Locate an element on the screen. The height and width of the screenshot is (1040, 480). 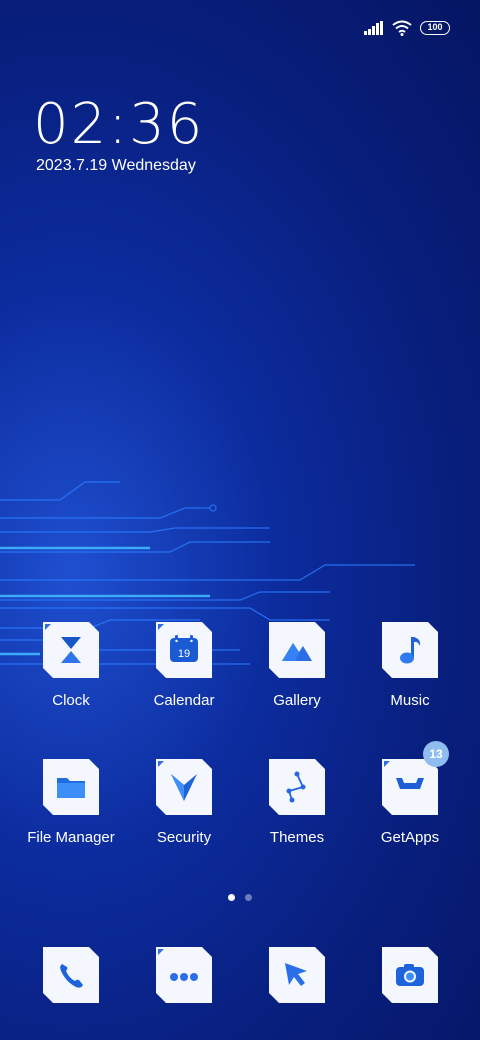
messages-icon is located at coordinates (184, 975).